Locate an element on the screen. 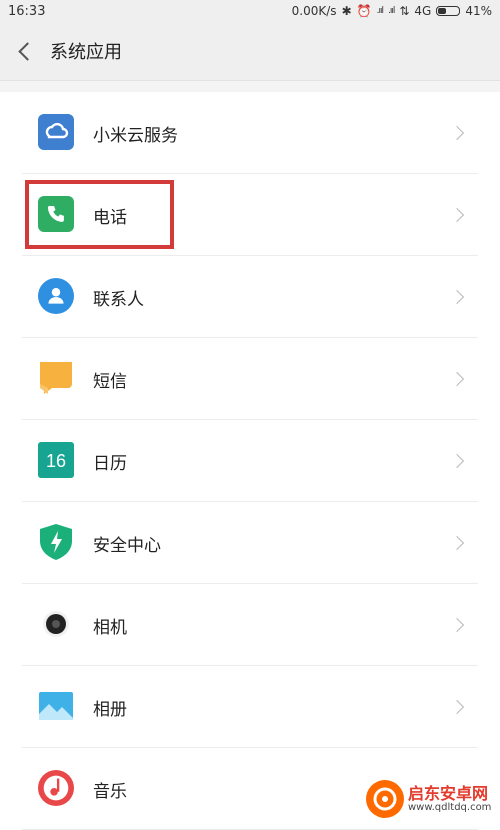  list-item: 相册 is located at coordinates (250, 707).